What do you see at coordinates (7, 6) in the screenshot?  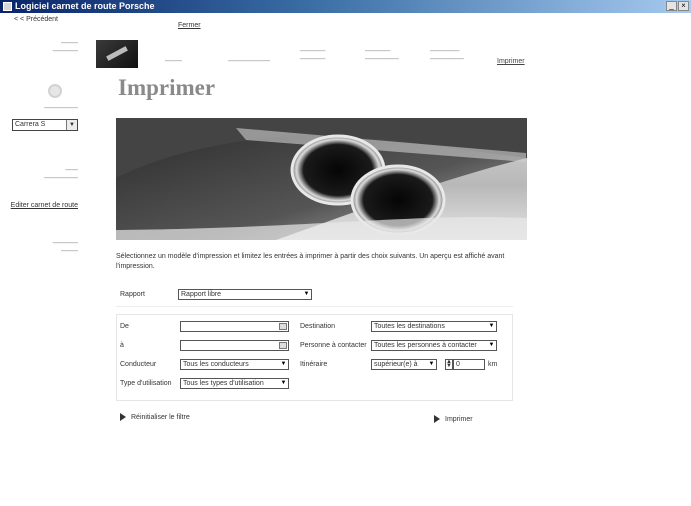 I see `app-icon` at bounding box center [7, 6].